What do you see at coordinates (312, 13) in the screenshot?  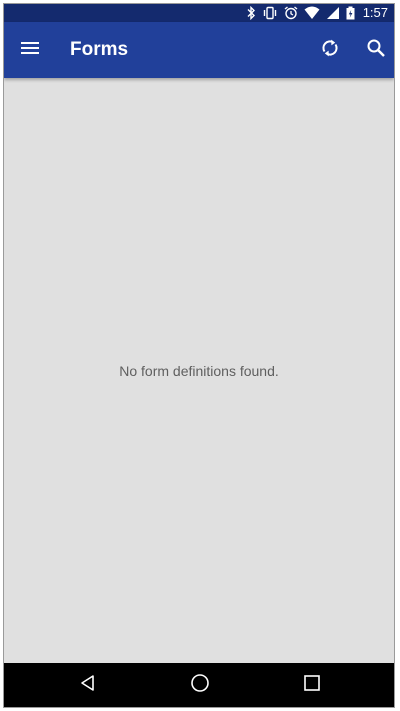 I see `wifi-icon` at bounding box center [312, 13].